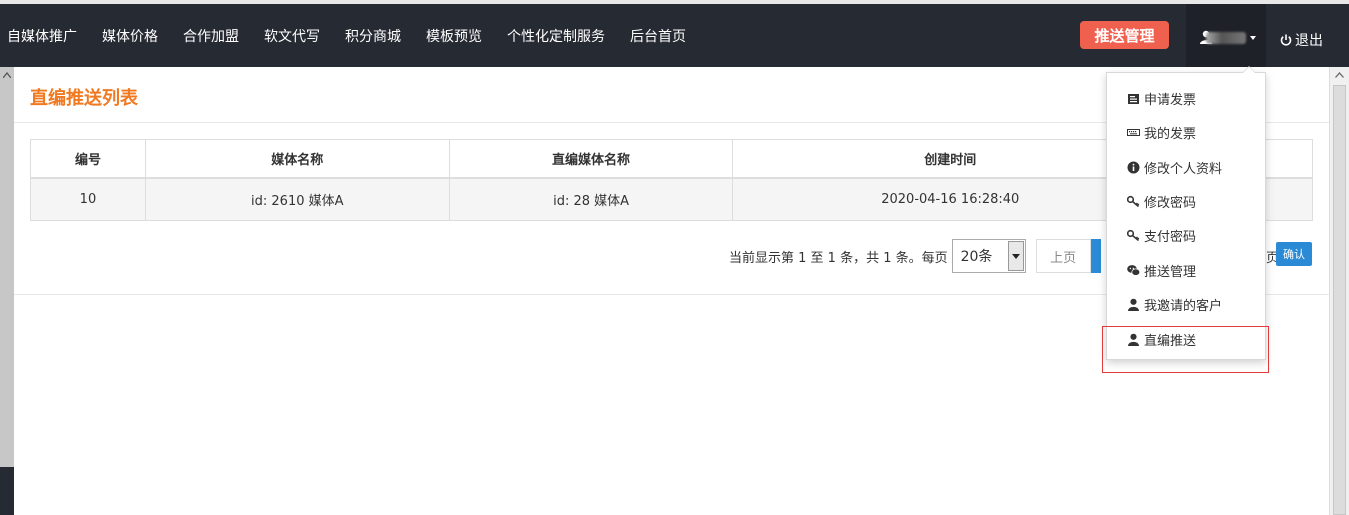 The height and width of the screenshot is (515, 1349). Describe the element at coordinates (88, 158) in the screenshot. I see `header-id: 编号` at that location.